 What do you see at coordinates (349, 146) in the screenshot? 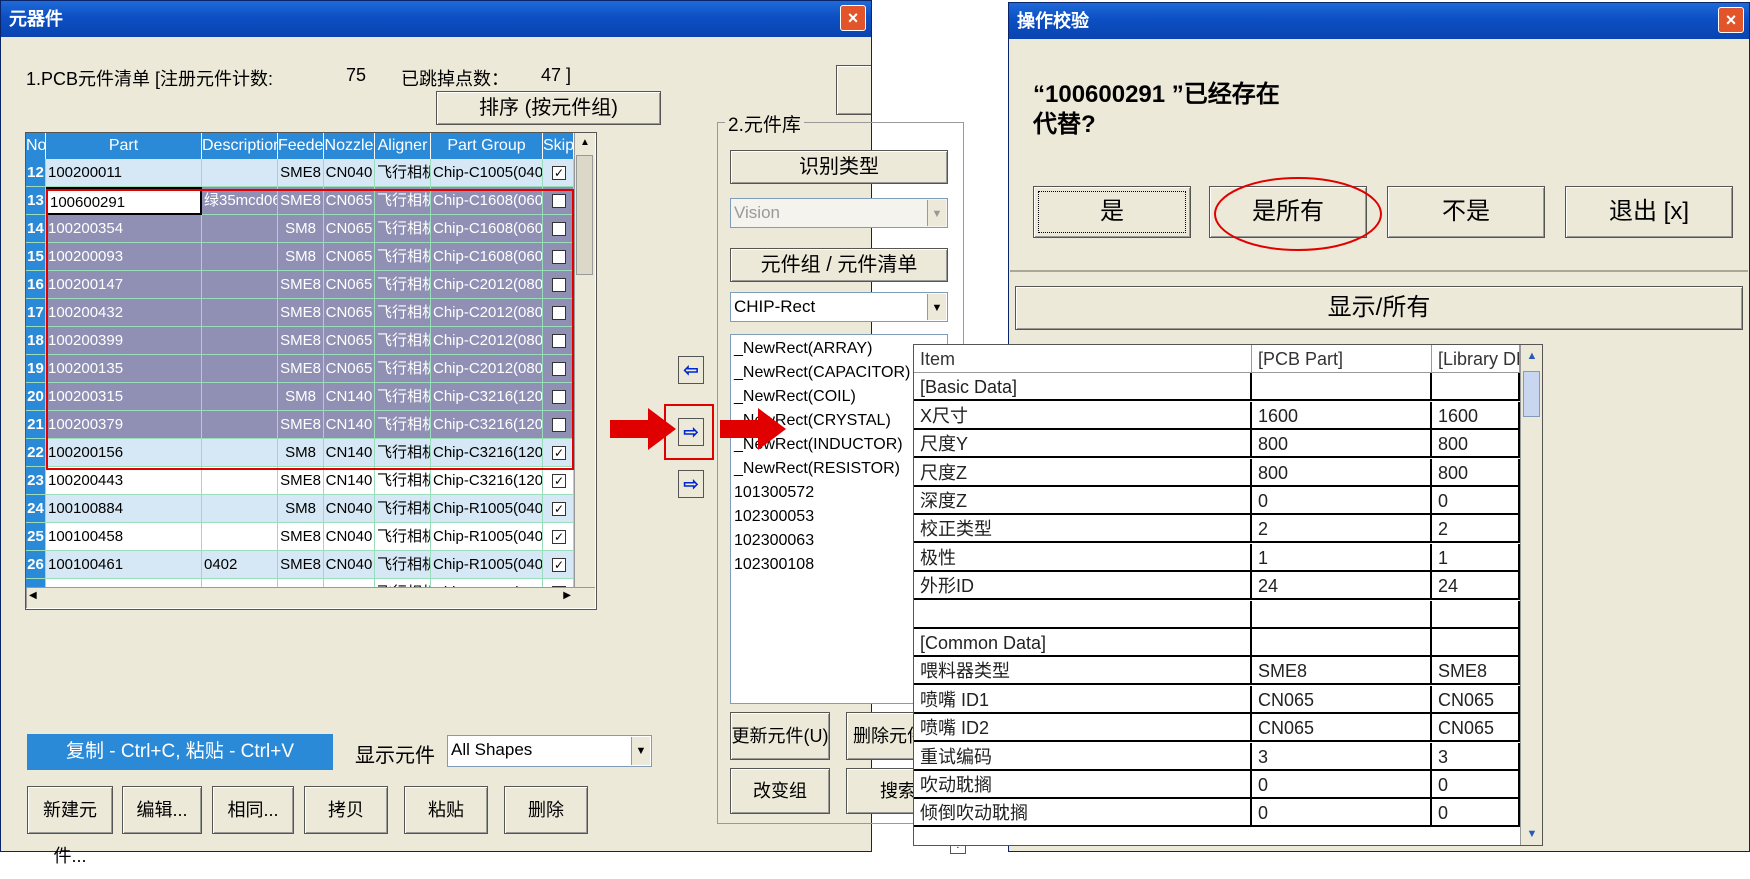
I see `grid-header-cell: Nozzle` at bounding box center [349, 146].